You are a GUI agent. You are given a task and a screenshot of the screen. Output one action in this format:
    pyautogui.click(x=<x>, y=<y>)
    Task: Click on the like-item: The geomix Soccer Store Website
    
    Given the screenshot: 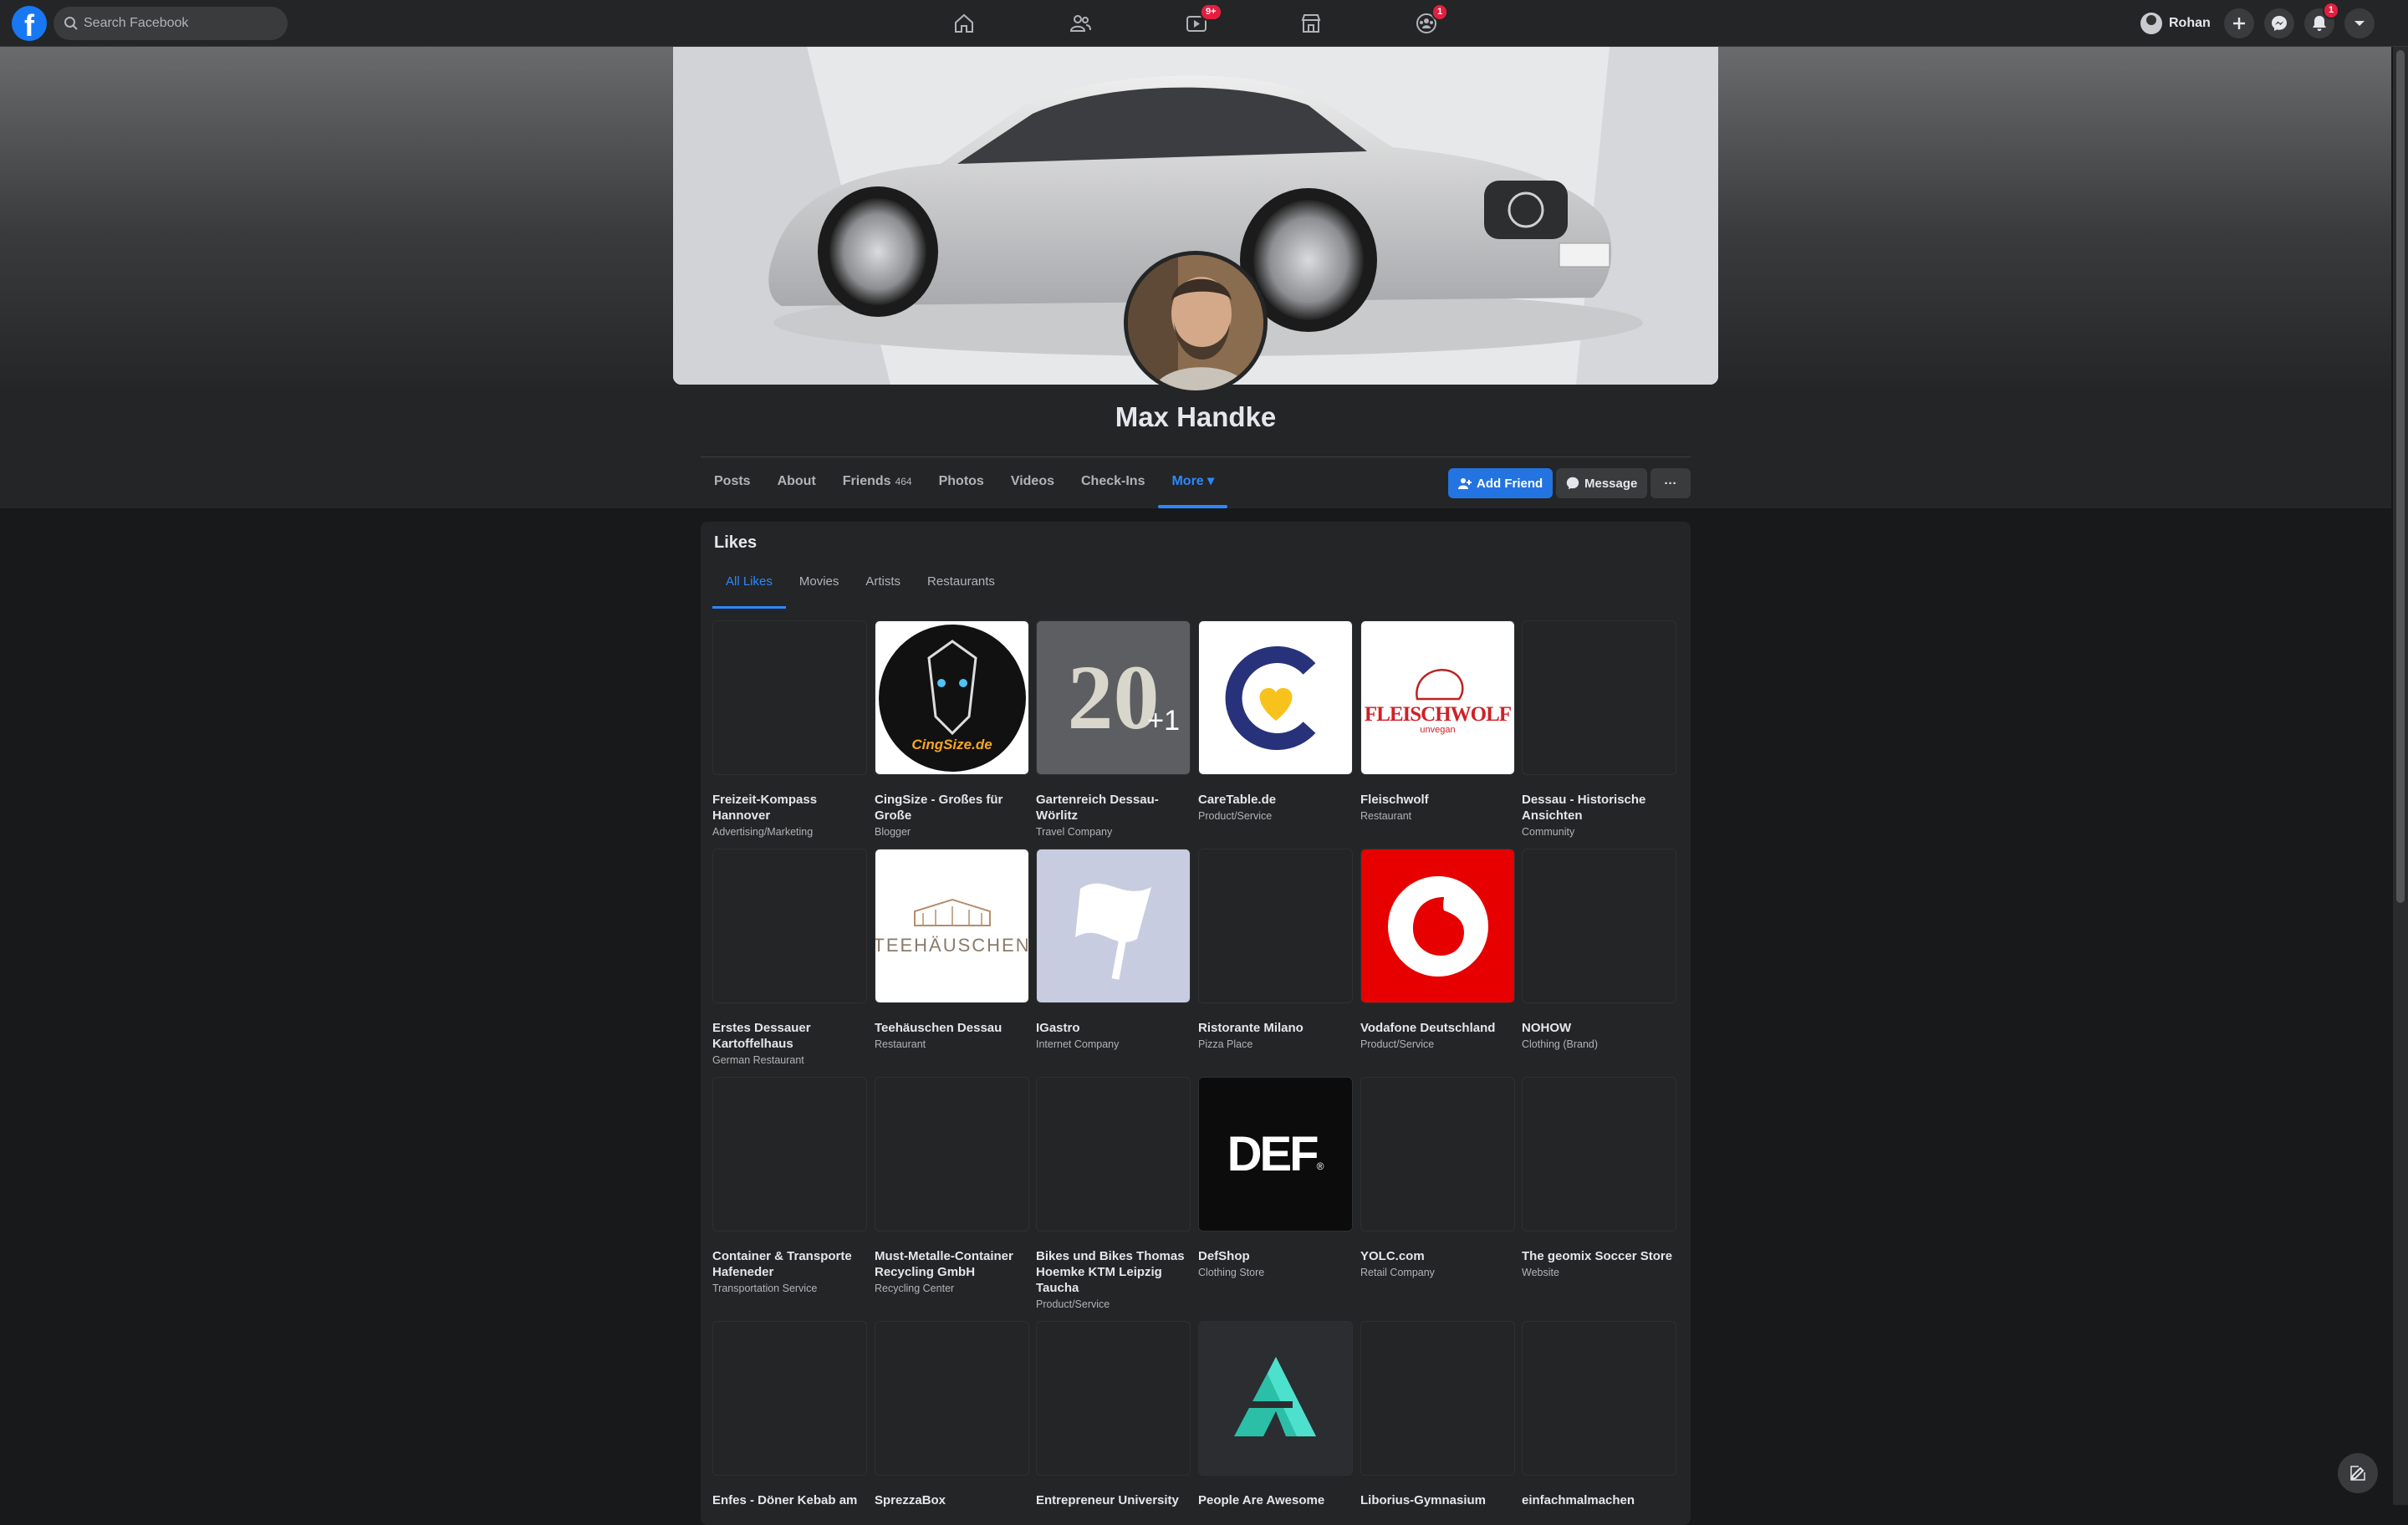 What is the action you would take?
    pyautogui.click(x=1599, y=1178)
    